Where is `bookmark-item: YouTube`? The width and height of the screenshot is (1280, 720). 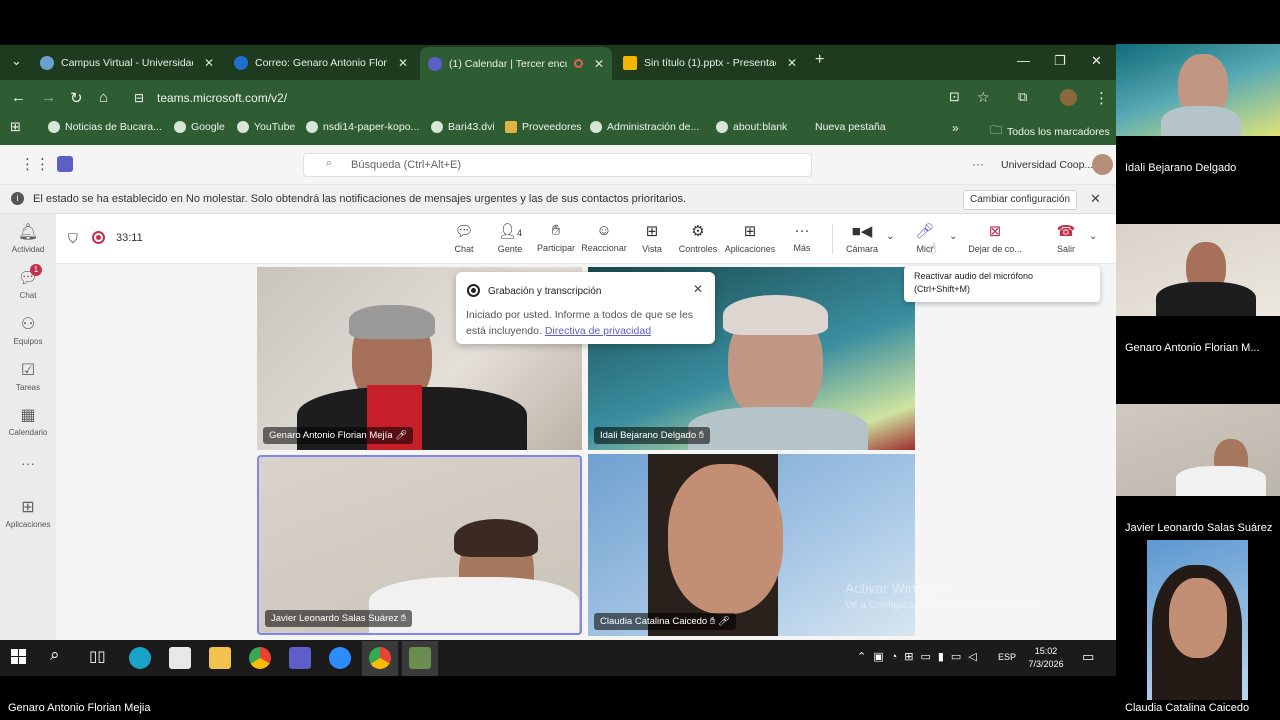
bookmark-item: YouTube is located at coordinates (266, 127).